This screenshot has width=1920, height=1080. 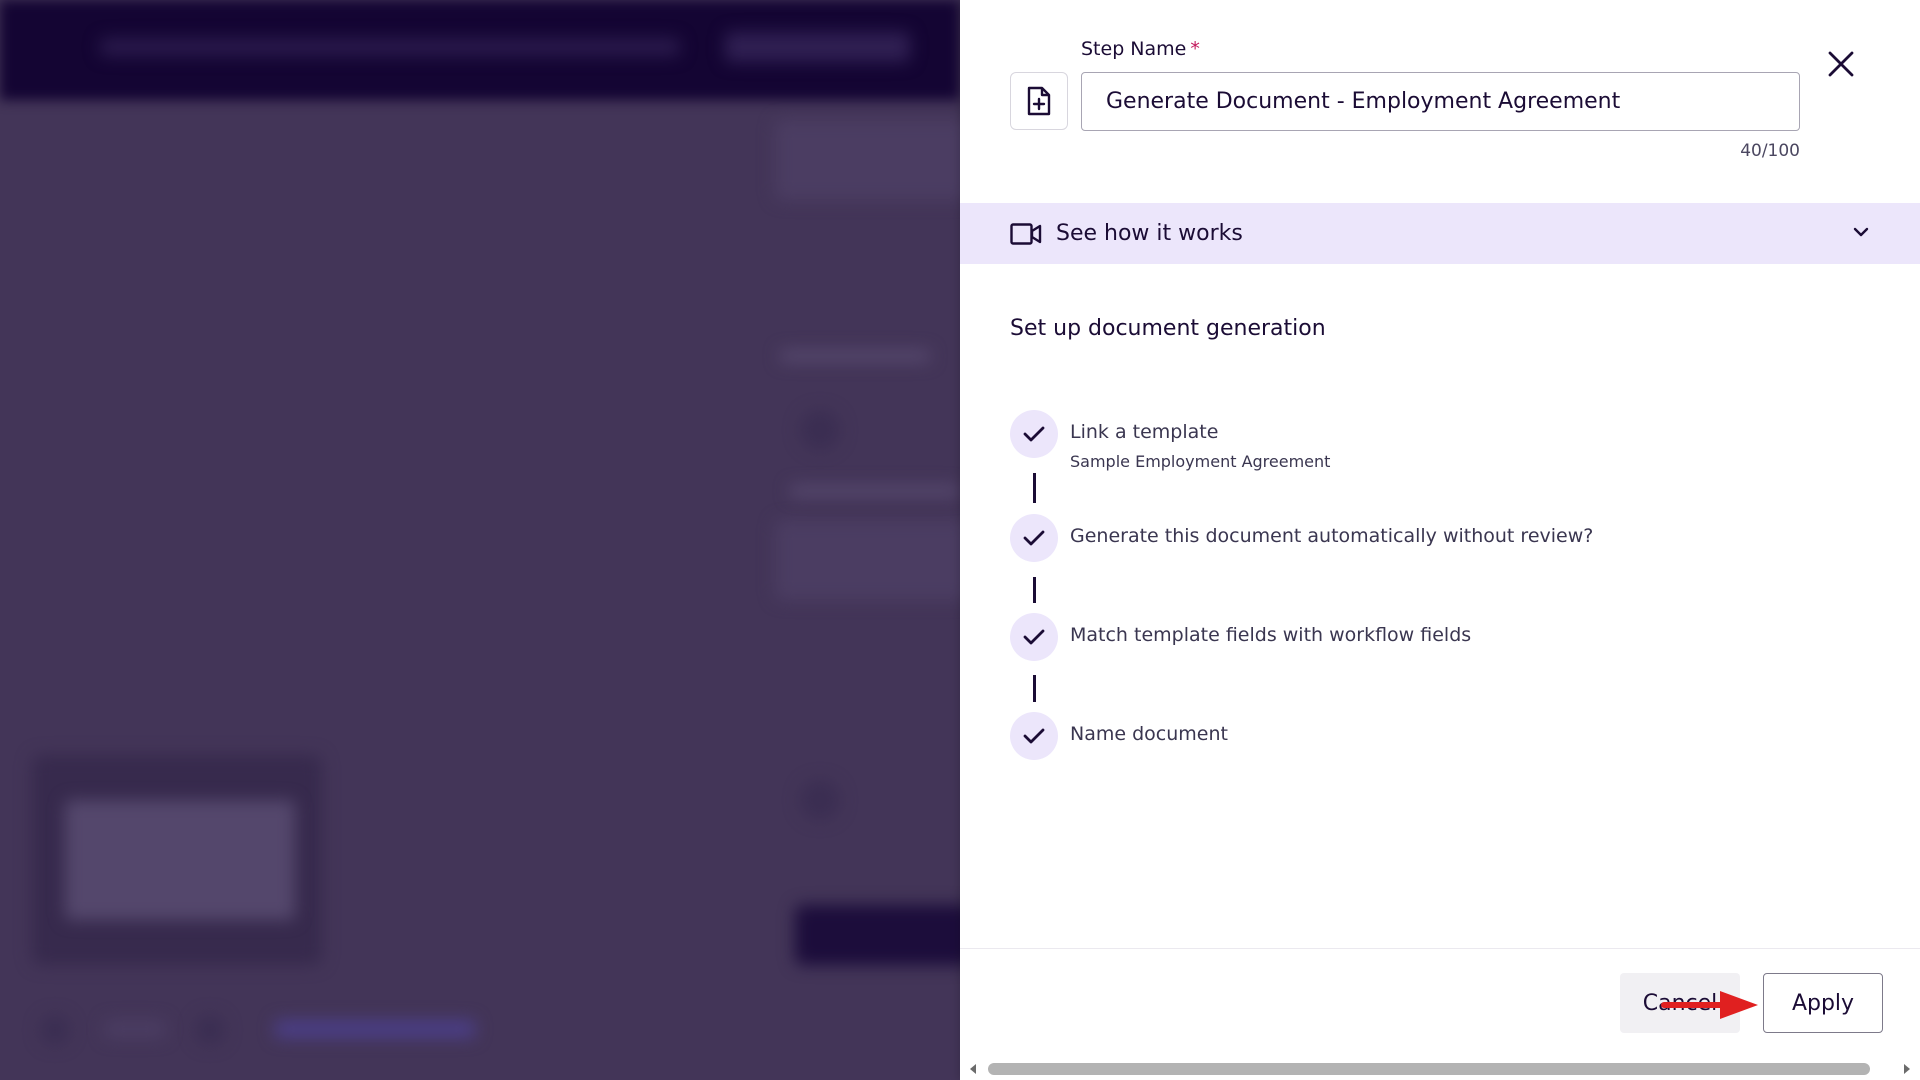 What do you see at coordinates (1440, 948) in the screenshot?
I see `footer-divider` at bounding box center [1440, 948].